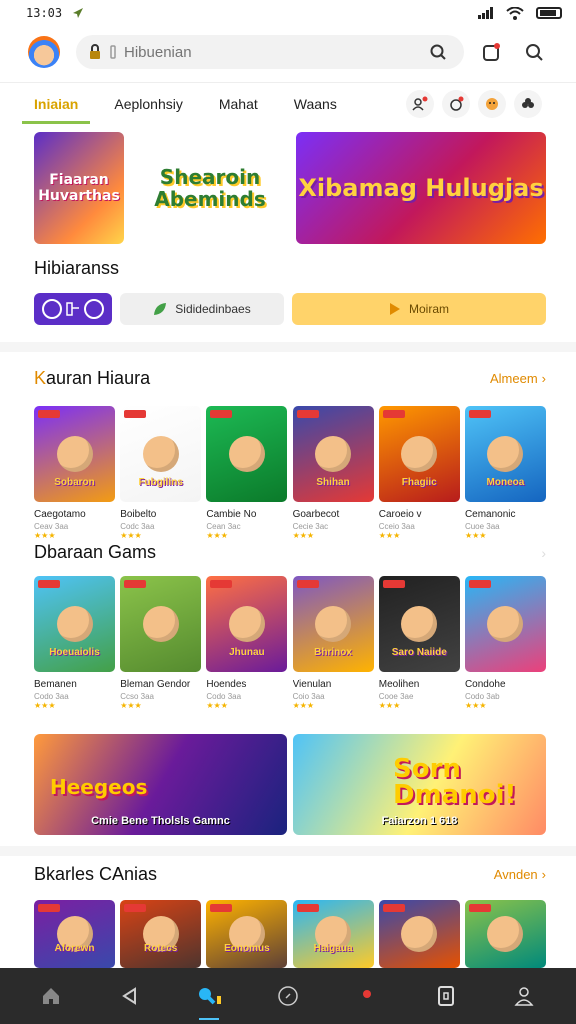 This screenshot has width=576, height=1024. What do you see at coordinates (247, 624) in the screenshot?
I see `game-thumbnail: Jhunau` at bounding box center [247, 624].